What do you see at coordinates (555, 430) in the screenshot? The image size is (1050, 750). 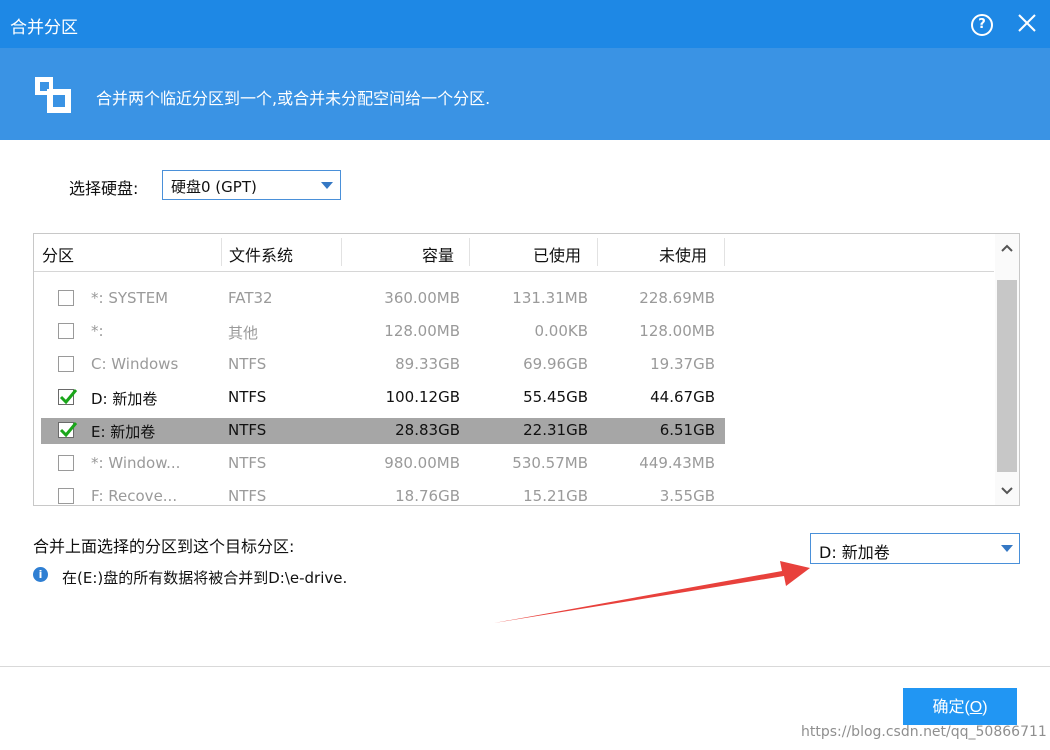 I see `partition-used: 22.31GB` at bounding box center [555, 430].